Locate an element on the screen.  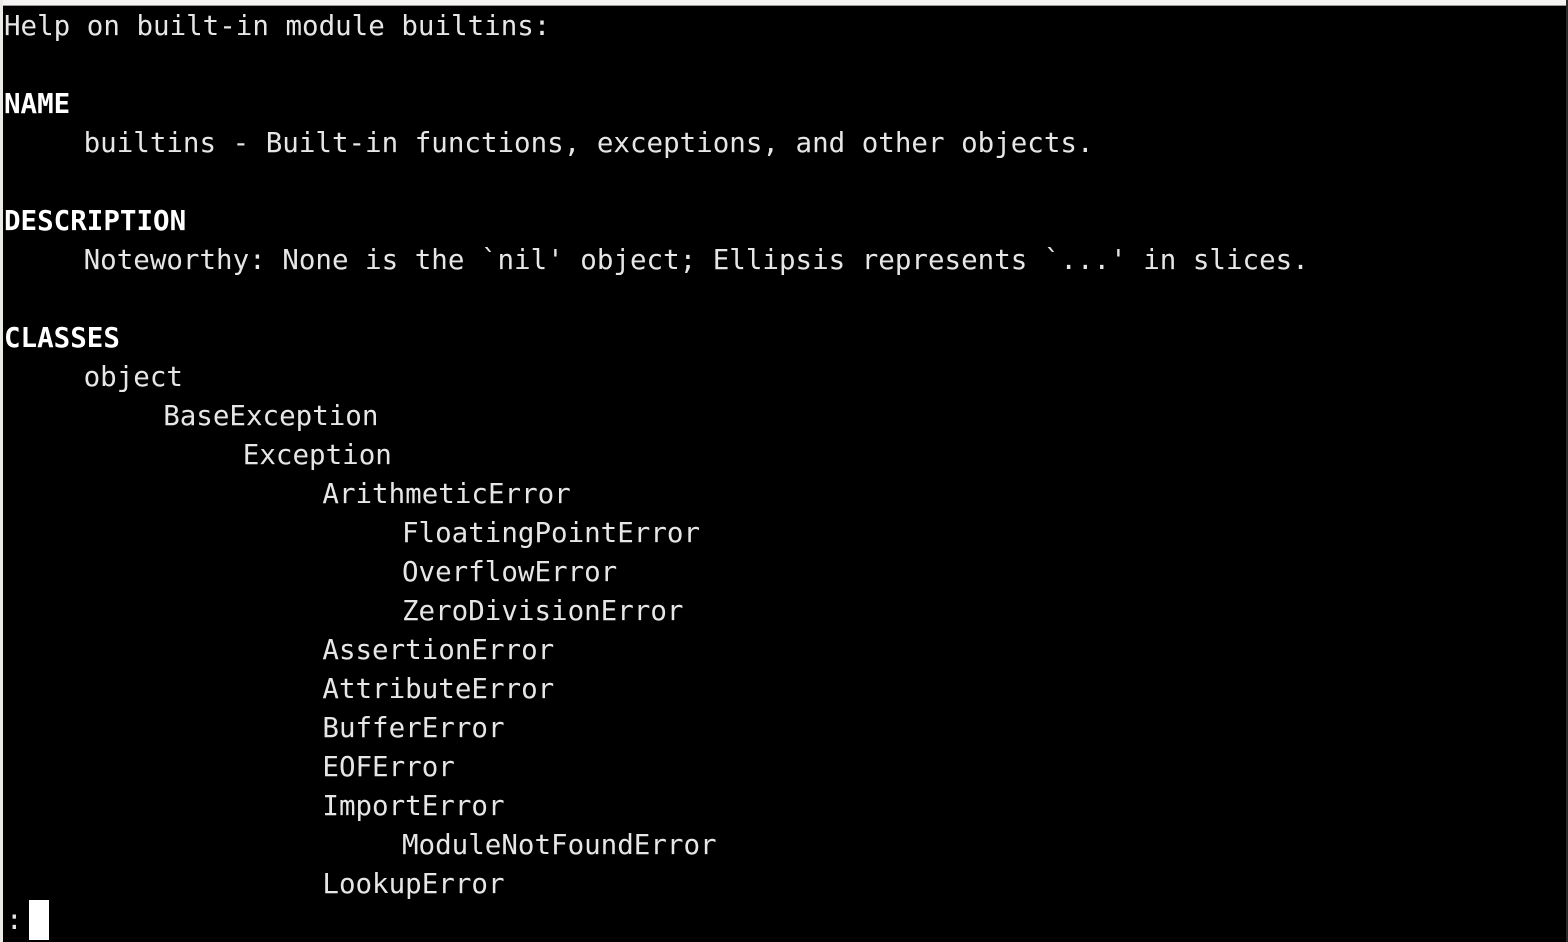
class-tree-exception: Exception is located at coordinates (317, 455).